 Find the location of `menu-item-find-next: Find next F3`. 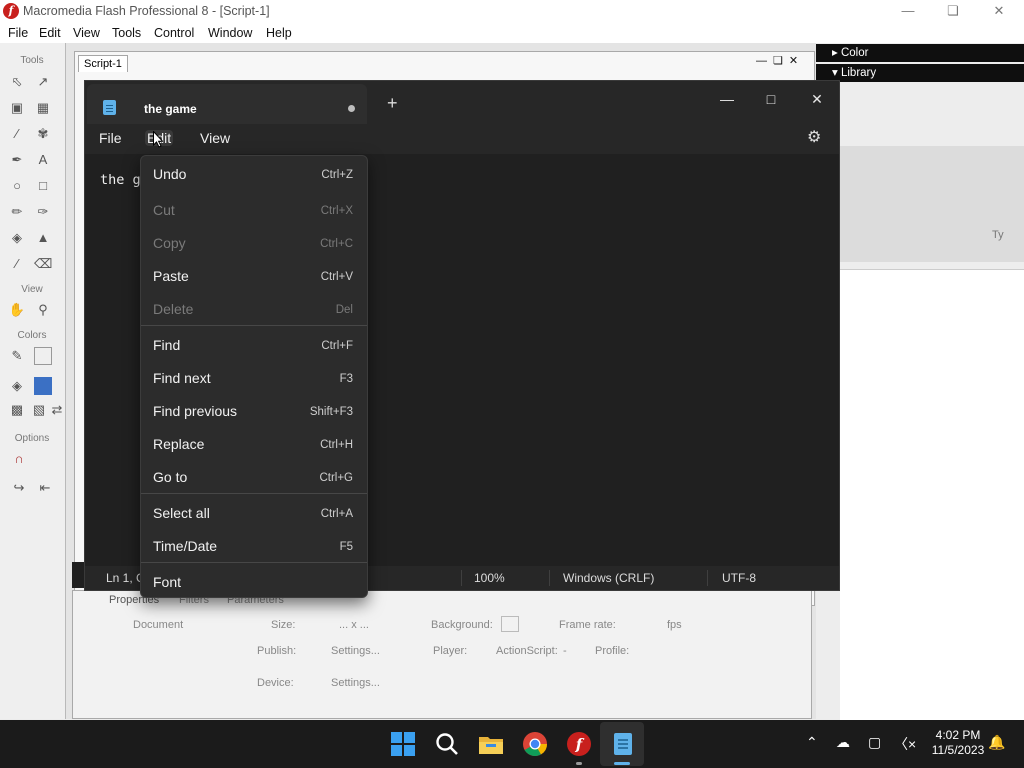

menu-item-find-next: Find next F3 is located at coordinates (254, 377).